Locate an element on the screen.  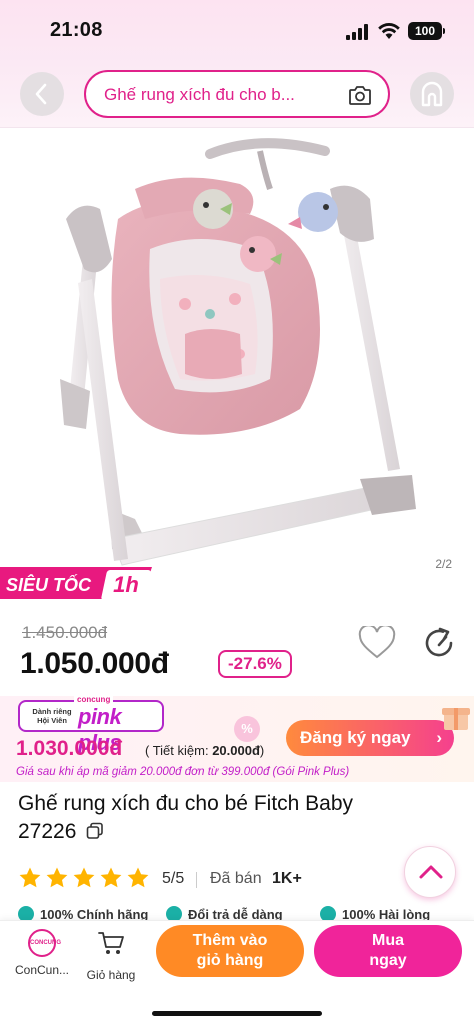
percent-badge-icon: % is located at coordinates (247, 729).